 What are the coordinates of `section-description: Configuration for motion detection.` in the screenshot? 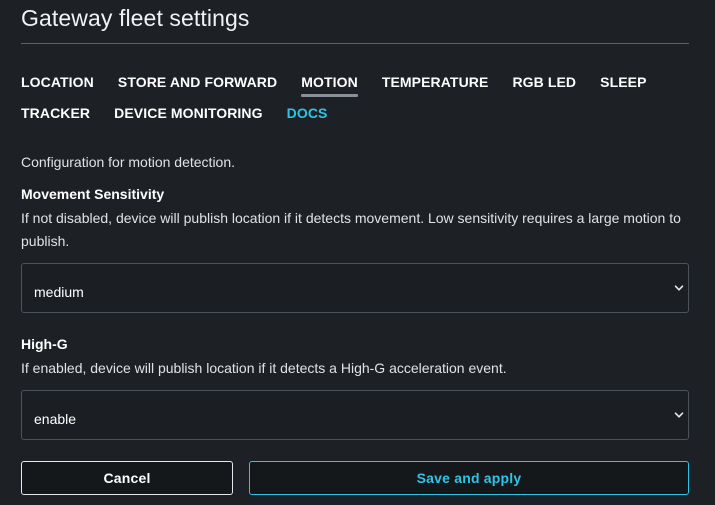 It's located at (128, 162).